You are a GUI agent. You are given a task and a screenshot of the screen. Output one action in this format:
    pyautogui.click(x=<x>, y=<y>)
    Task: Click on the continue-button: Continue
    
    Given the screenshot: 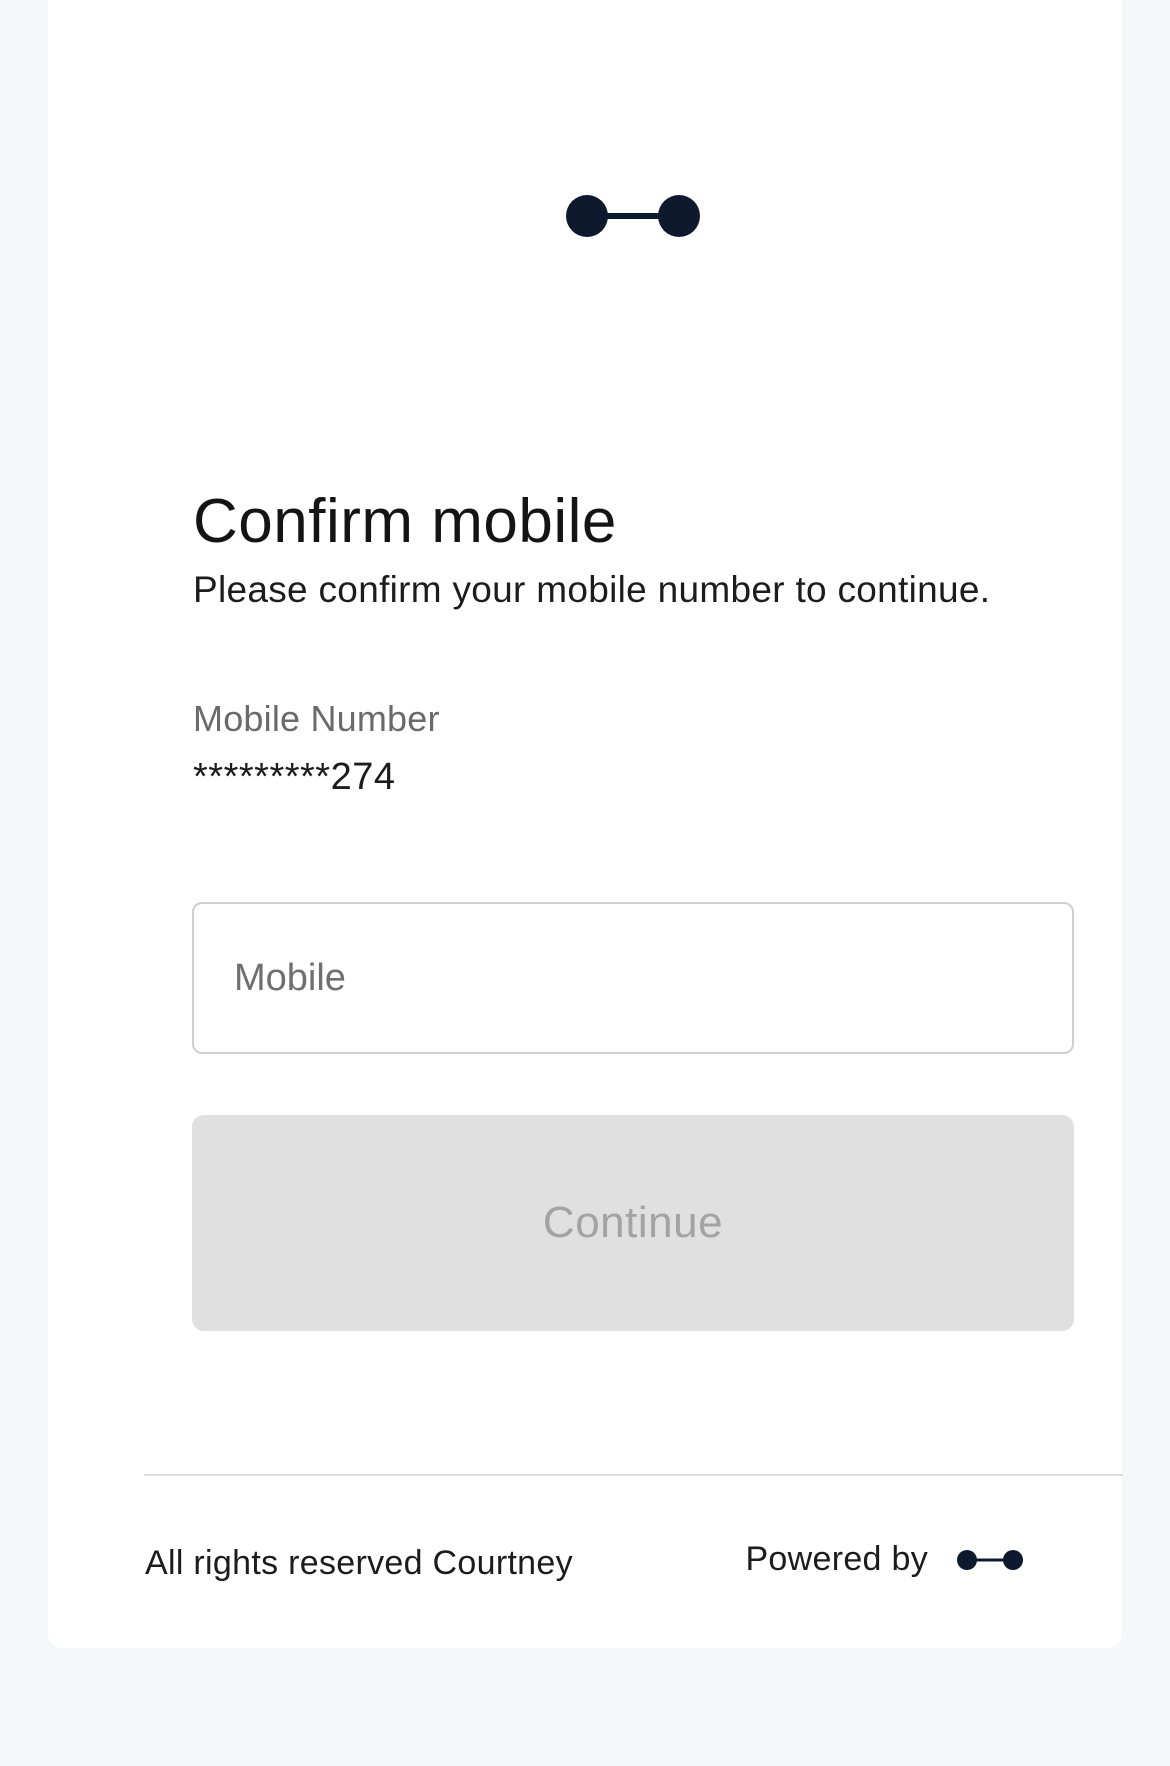 What is the action you would take?
    pyautogui.click(x=633, y=1223)
    